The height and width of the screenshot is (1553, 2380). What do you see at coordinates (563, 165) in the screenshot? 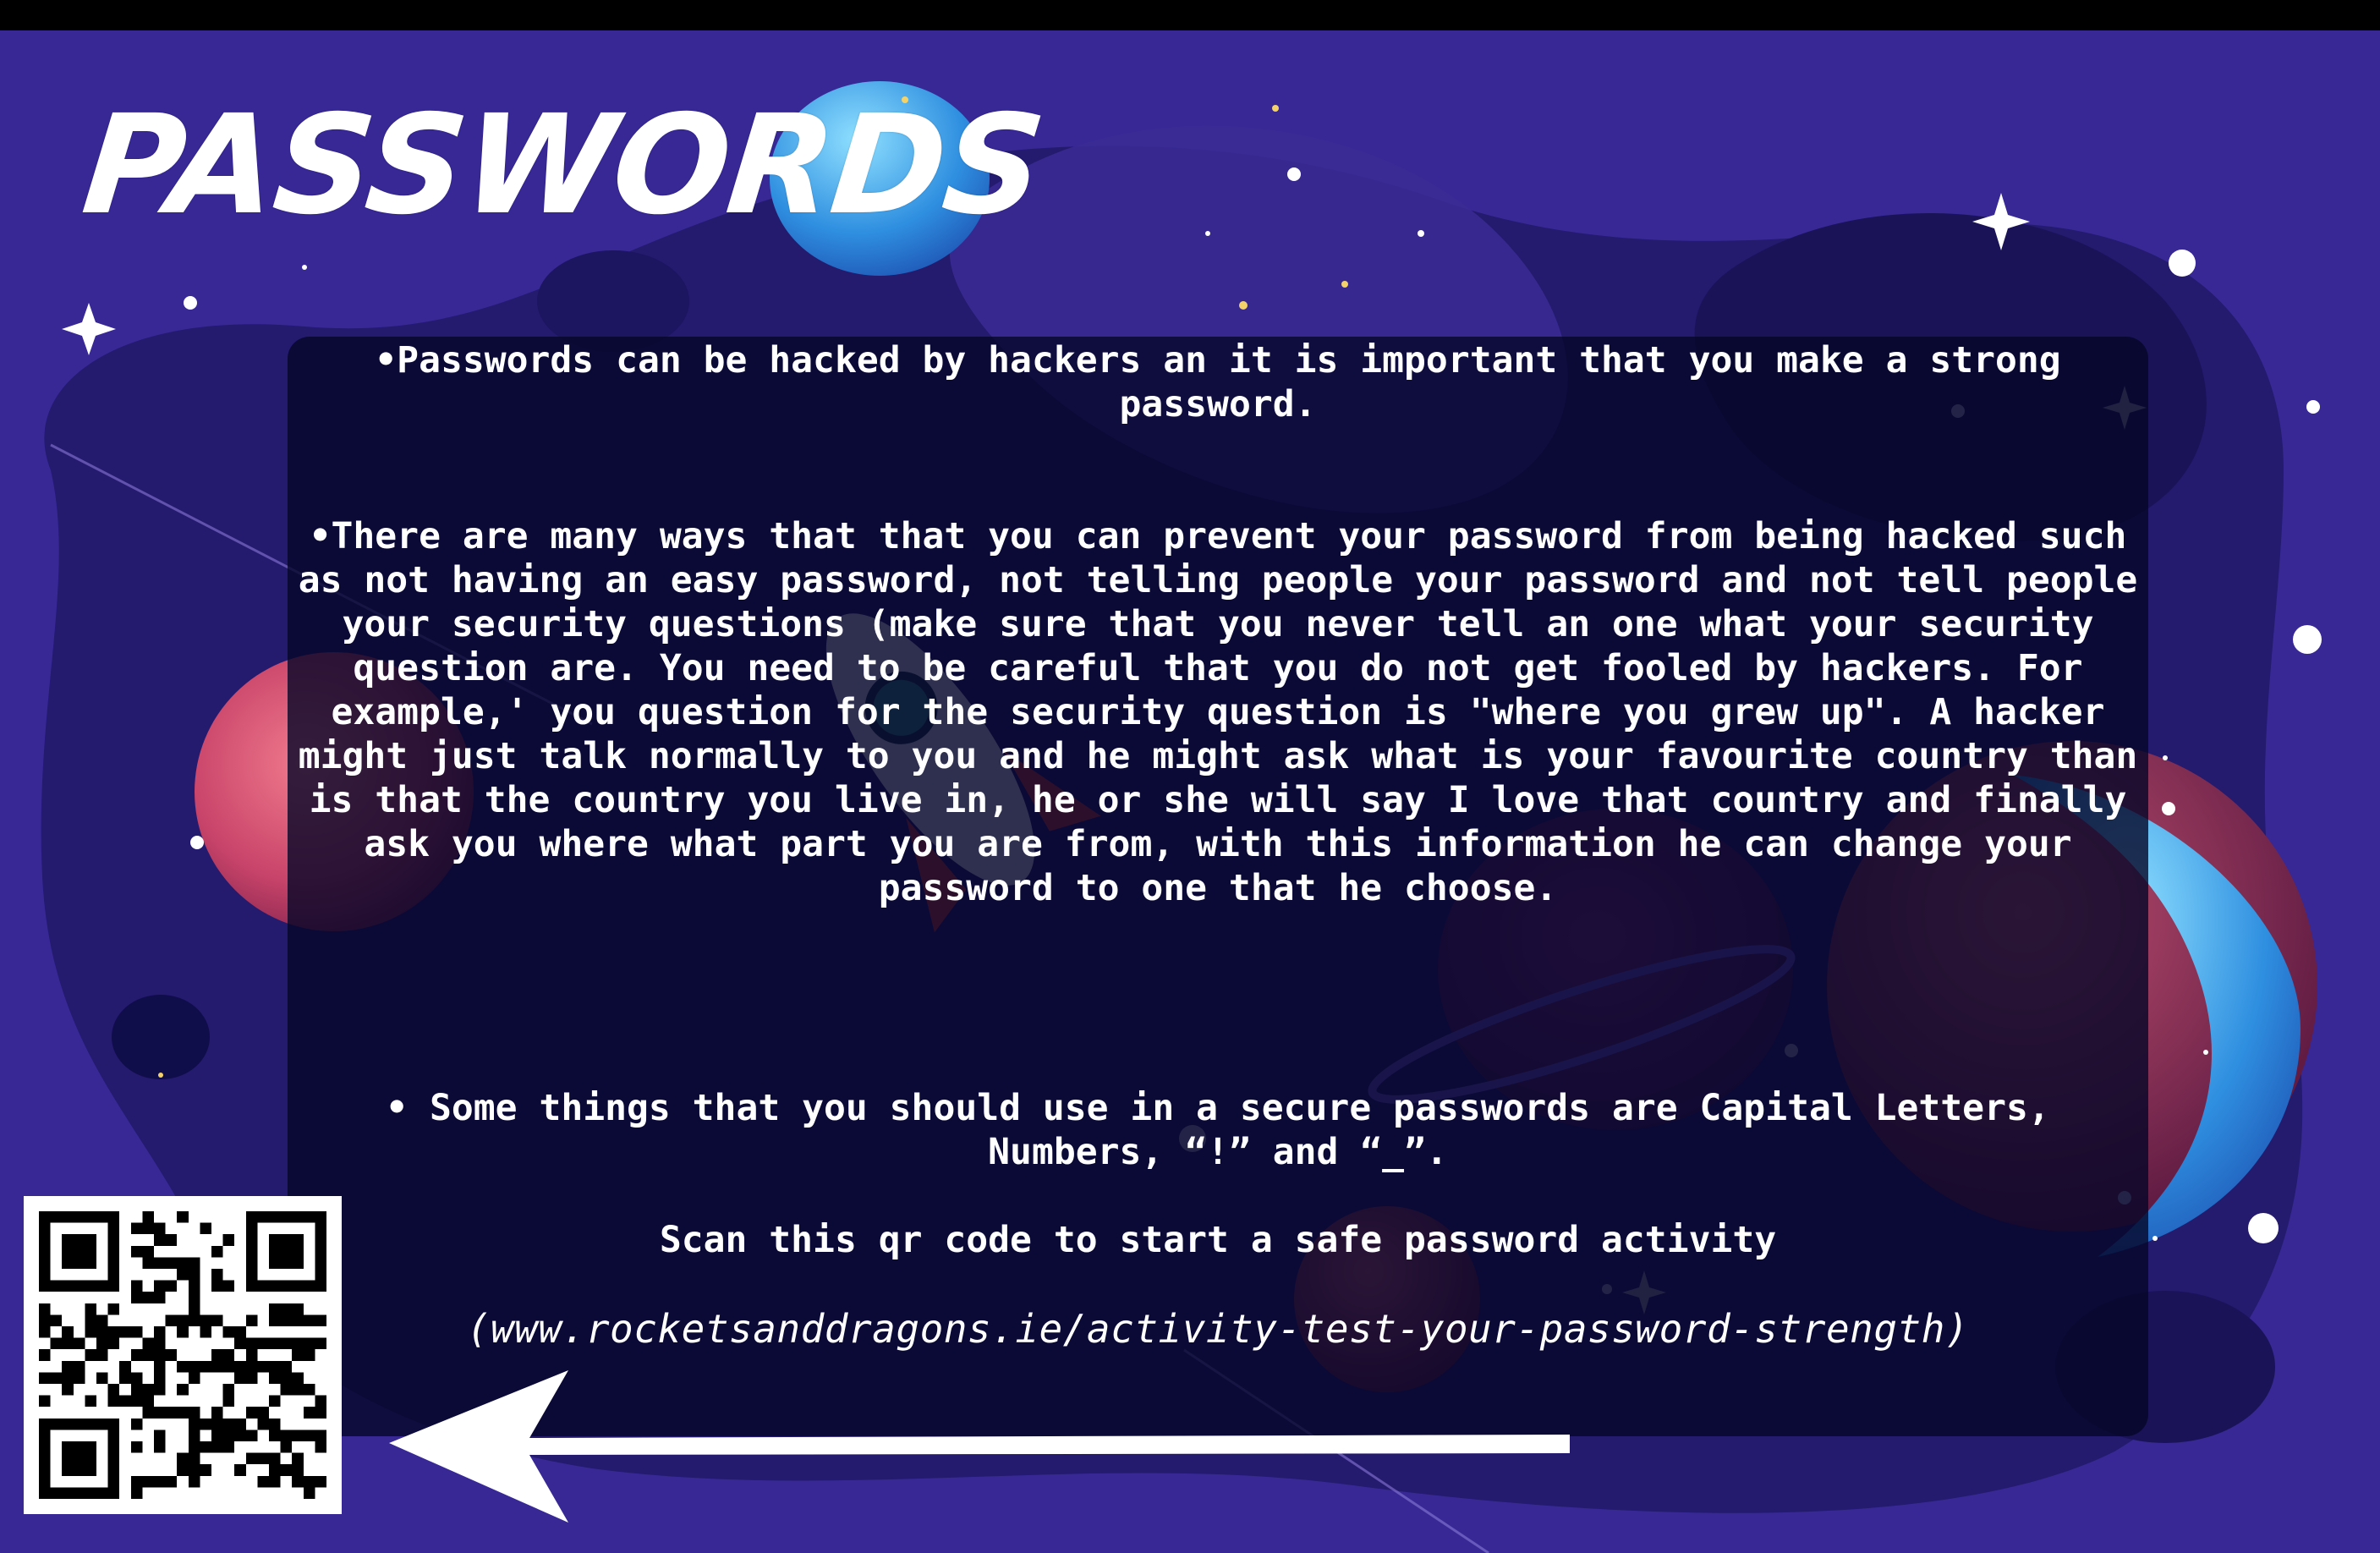
I see `page-title: PASSWORDS` at bounding box center [563, 165].